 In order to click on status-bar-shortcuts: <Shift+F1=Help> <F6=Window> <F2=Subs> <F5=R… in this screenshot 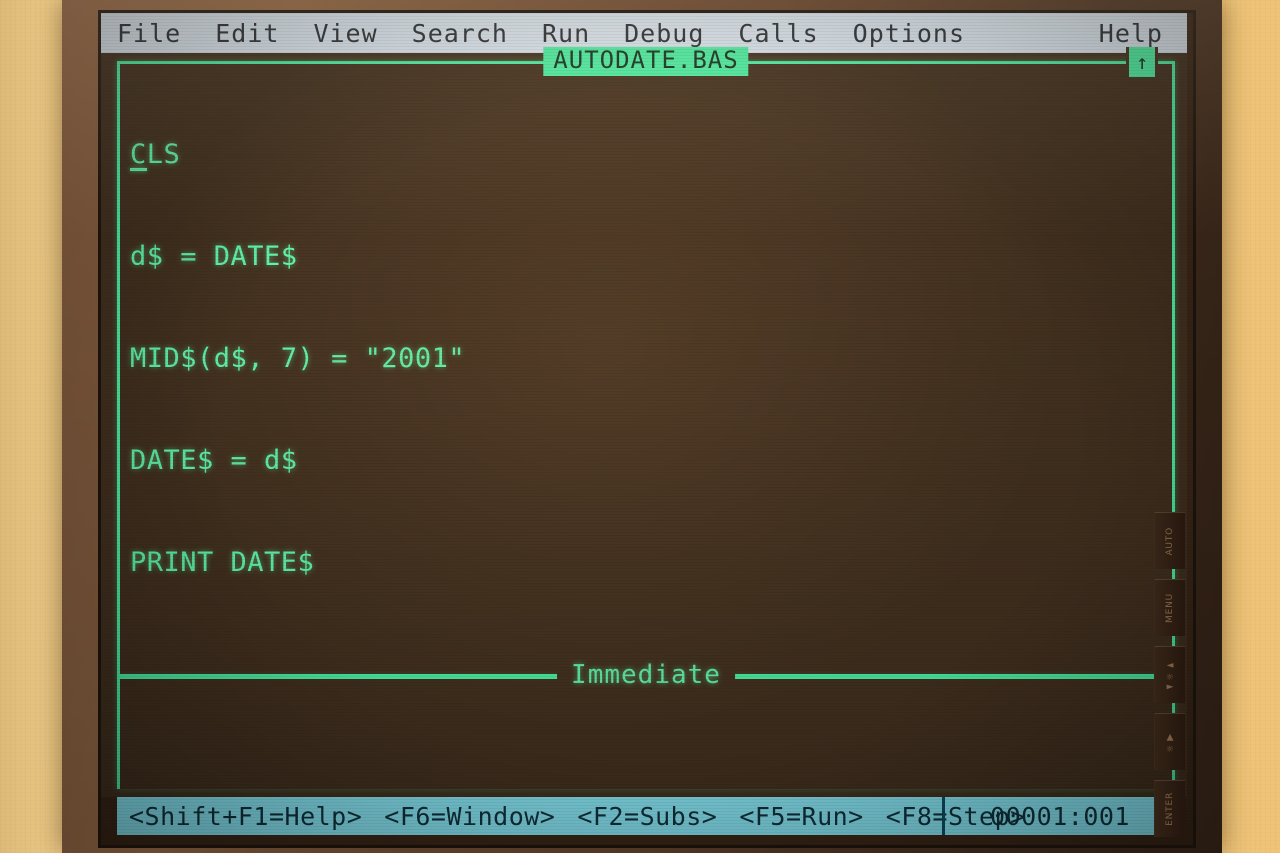, I will do `click(582, 816)`.